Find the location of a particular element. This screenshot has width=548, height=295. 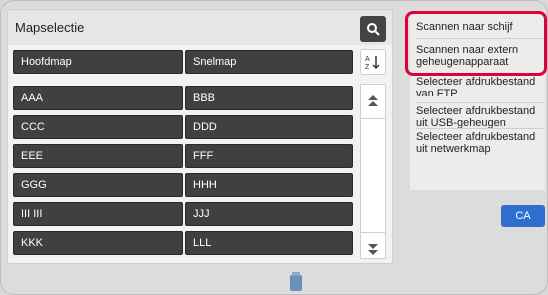

sort-button: A Z is located at coordinates (373, 62).